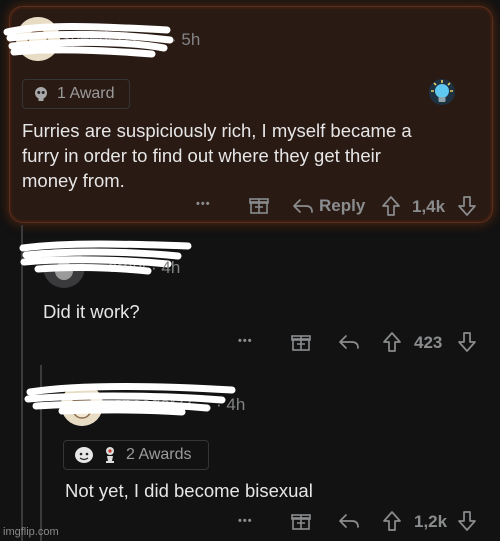 The width and height of the screenshot is (500, 541). Describe the element at coordinates (442, 94) in the screenshot. I see `lightbulb-icon` at that location.